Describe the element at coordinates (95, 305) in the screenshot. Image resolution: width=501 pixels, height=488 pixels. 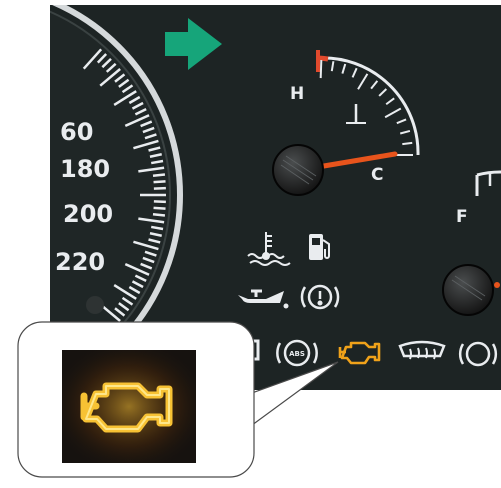
I see `speedometer-hub` at that location.